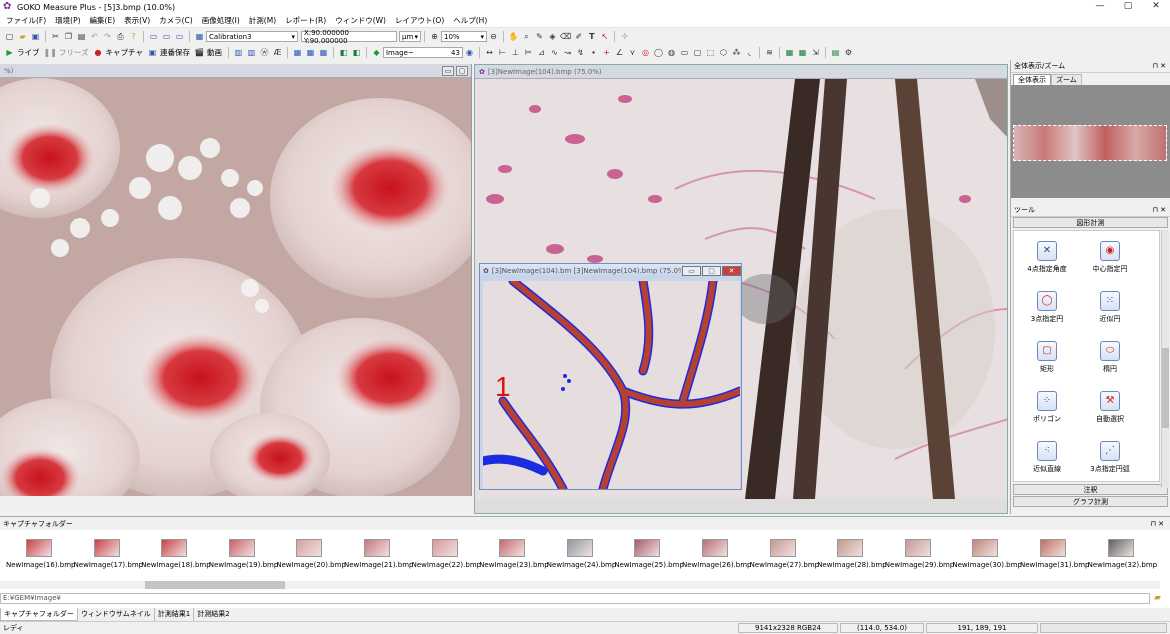 Image resolution: width=1170 pixels, height=634 pixels. What do you see at coordinates (710, 52) in the screenshot?
I see `rect3-icon: ⬚` at bounding box center [710, 52].